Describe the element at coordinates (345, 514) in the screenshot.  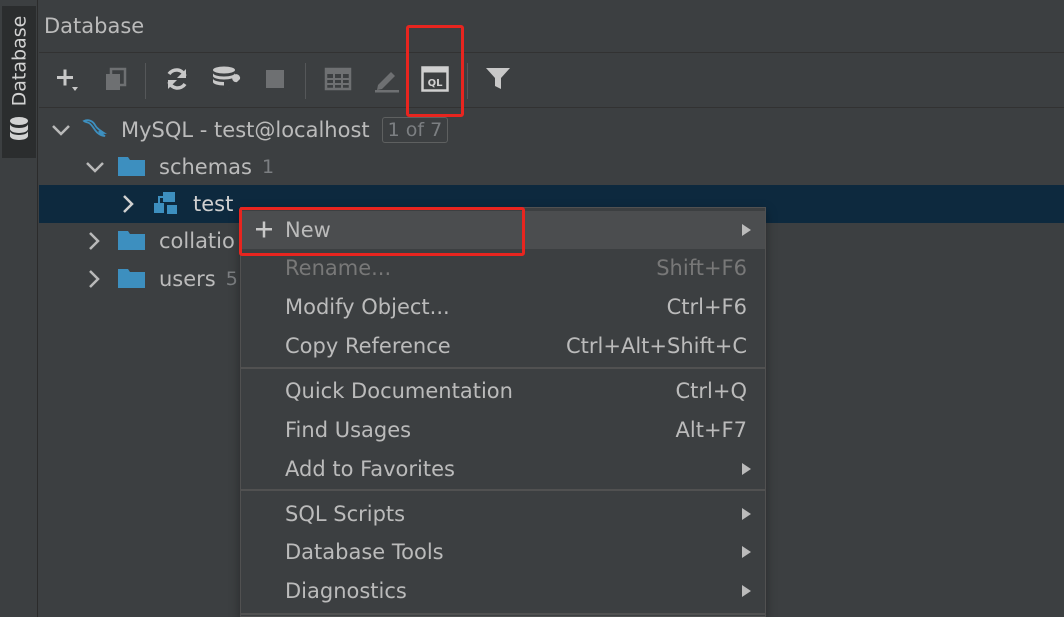
I see `menu-item-label: SQL Scripts` at that location.